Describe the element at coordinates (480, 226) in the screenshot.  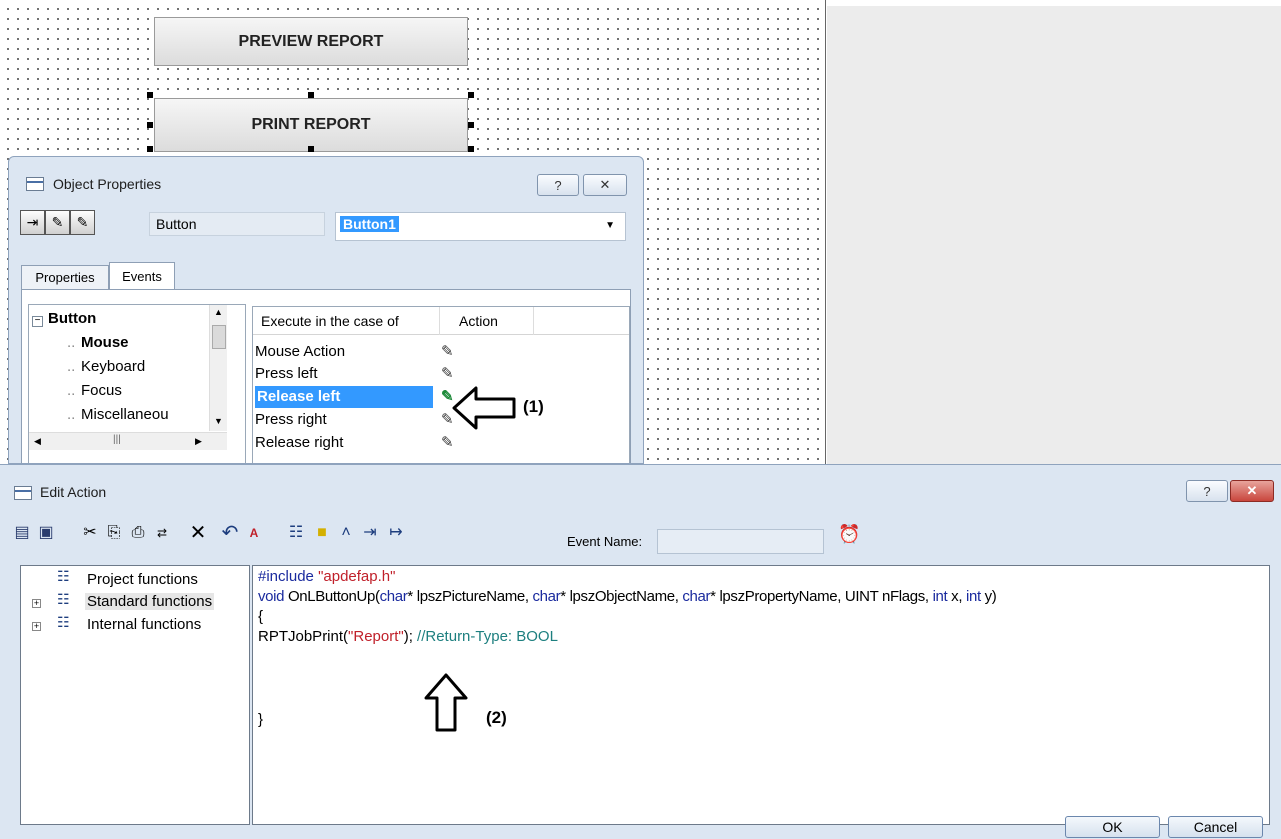
I see `object-name-combo: Button1 ▼` at that location.